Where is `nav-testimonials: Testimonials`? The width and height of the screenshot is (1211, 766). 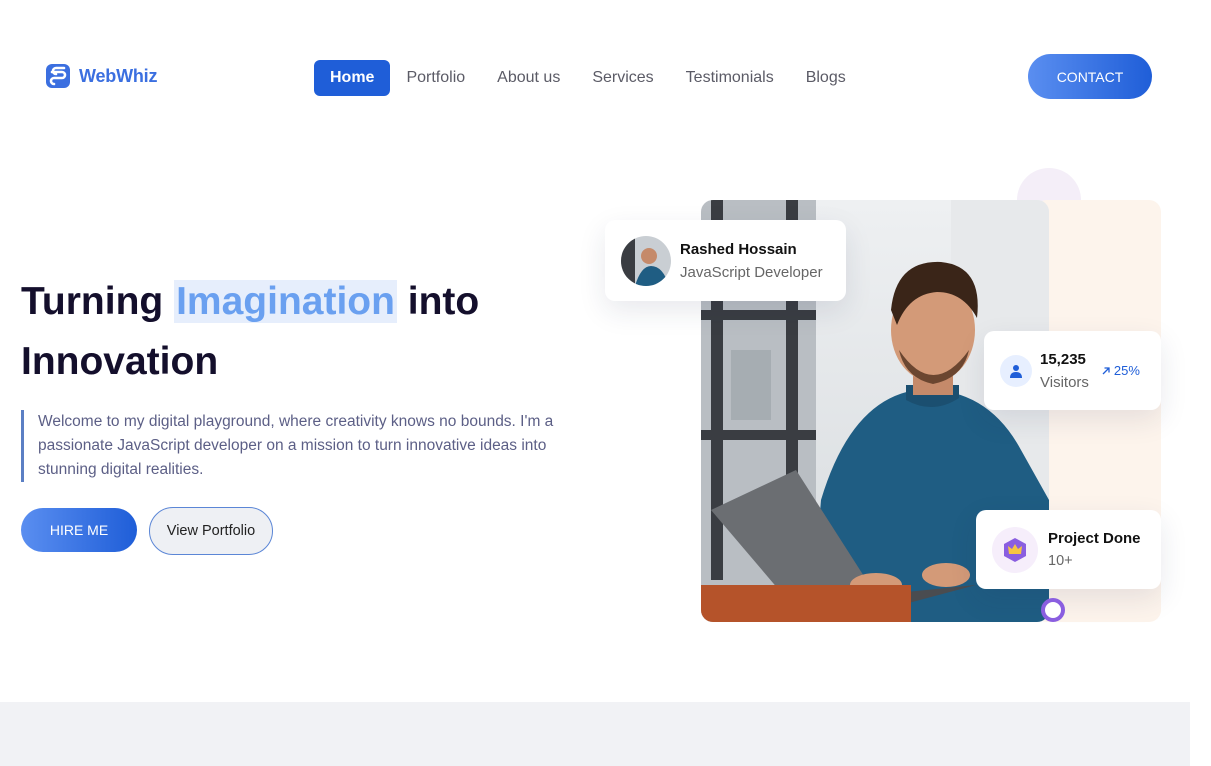 nav-testimonials: Testimonials is located at coordinates (730, 78).